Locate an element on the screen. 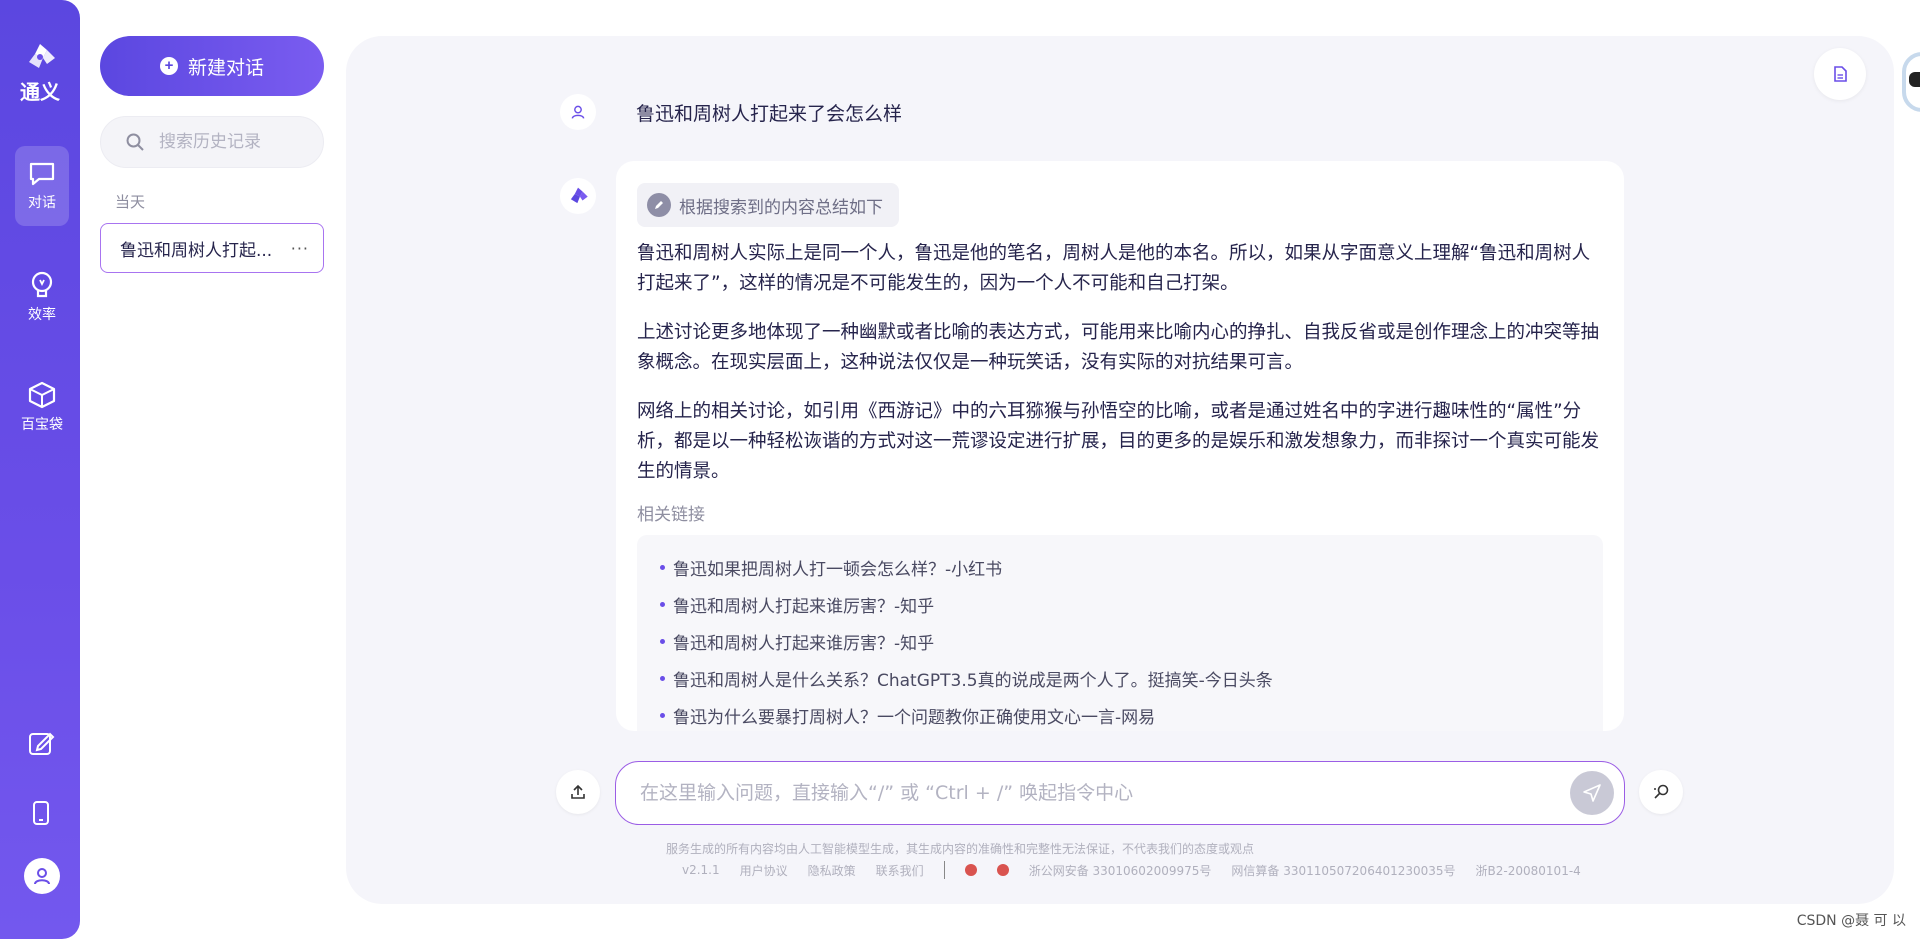 The image size is (1920, 939). rail-item-label: 效率 is located at coordinates (42, 315).